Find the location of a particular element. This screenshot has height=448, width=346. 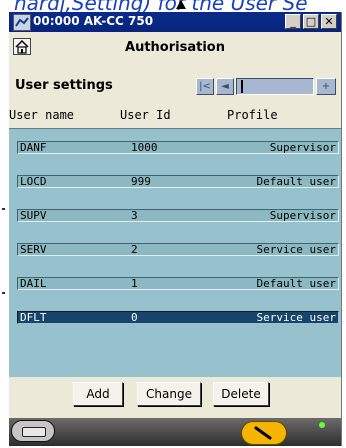

status-bar is located at coordinates (175, 432).